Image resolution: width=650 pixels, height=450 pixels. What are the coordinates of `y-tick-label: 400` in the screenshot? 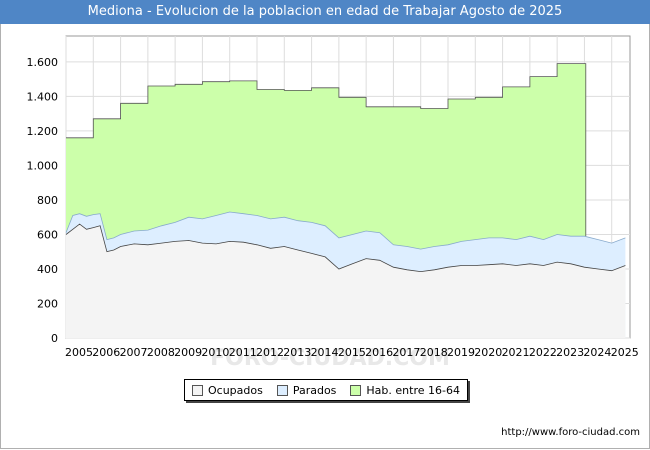 It's located at (47, 269).